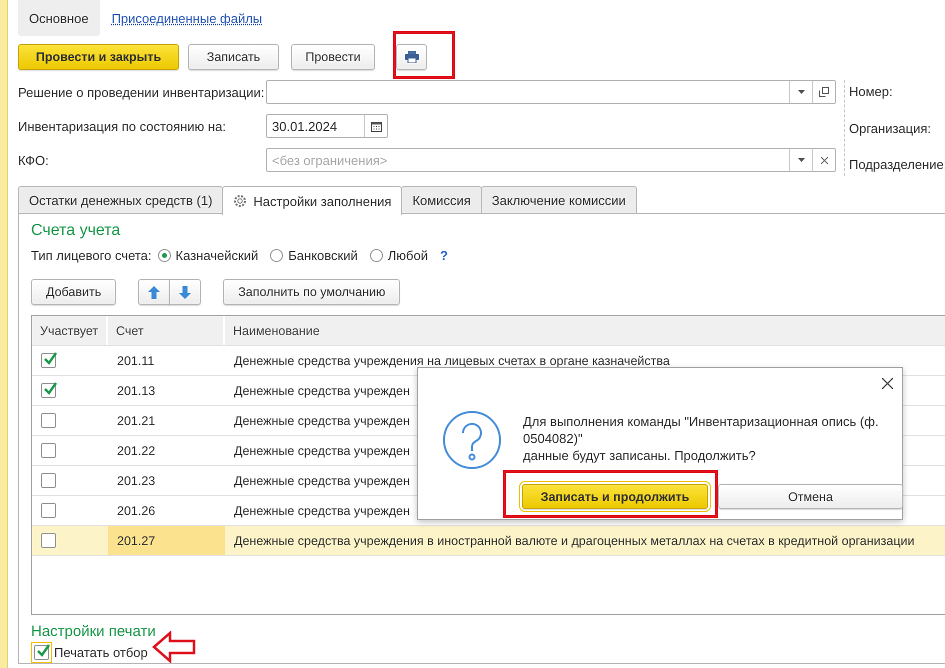 The width and height of the screenshot is (945, 668). Describe the element at coordinates (452, 361) in the screenshot. I see `table-cell: Денежные средства учреждения на лицевых счетах в органе казначейства` at that location.